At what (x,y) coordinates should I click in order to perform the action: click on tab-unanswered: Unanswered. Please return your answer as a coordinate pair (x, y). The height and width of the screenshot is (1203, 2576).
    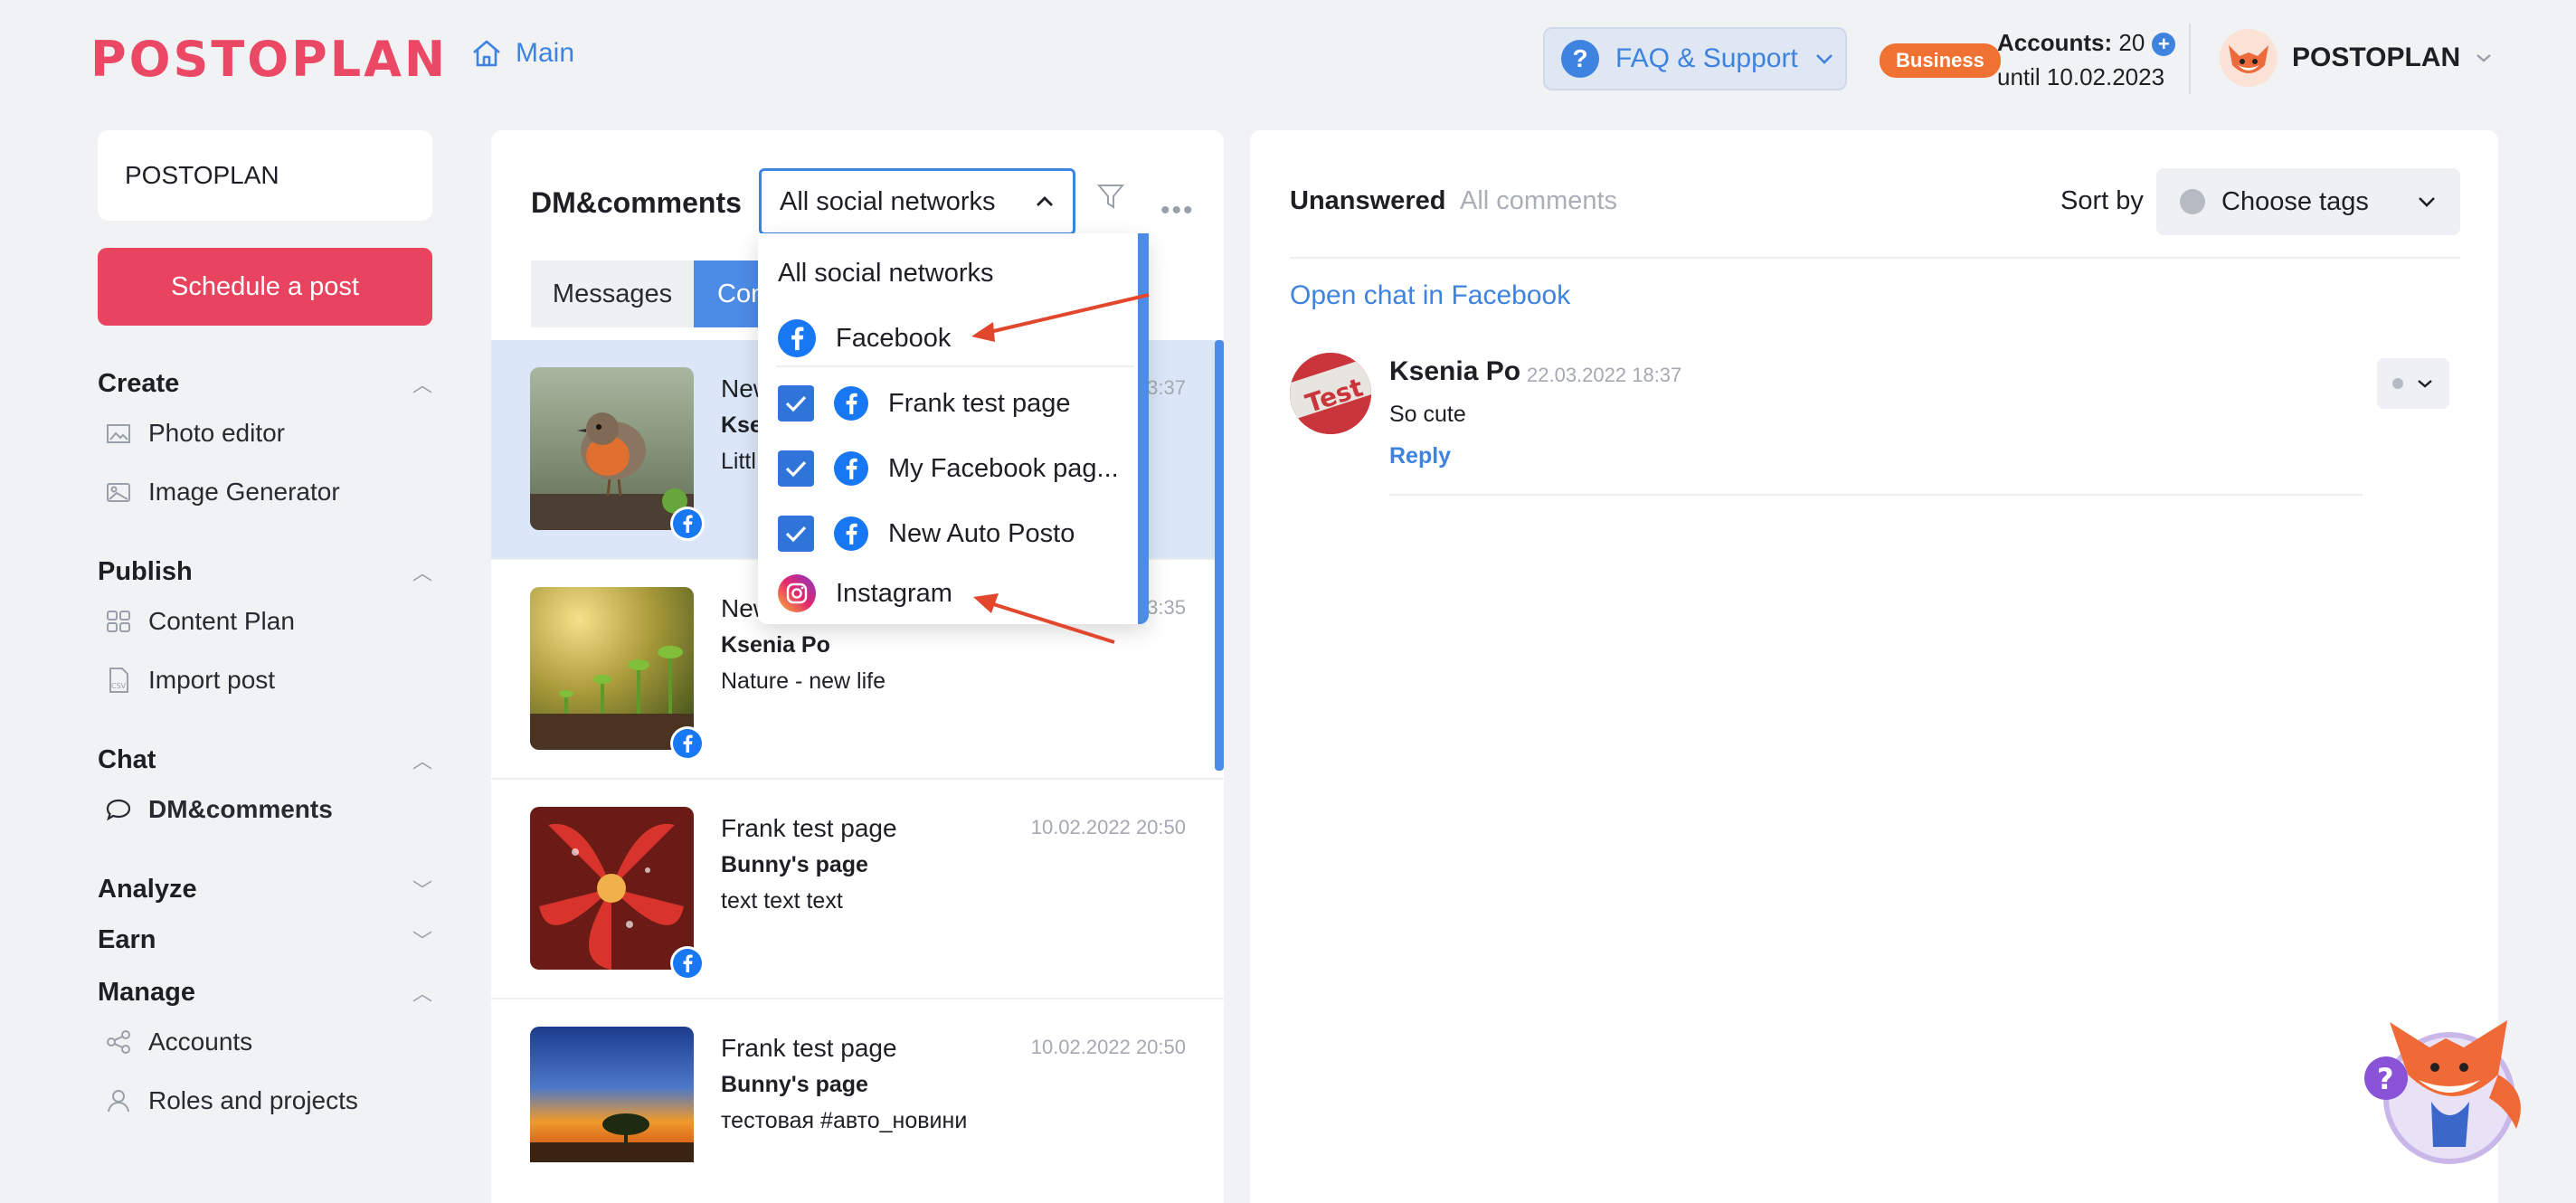
    Looking at the image, I should click on (1367, 201).